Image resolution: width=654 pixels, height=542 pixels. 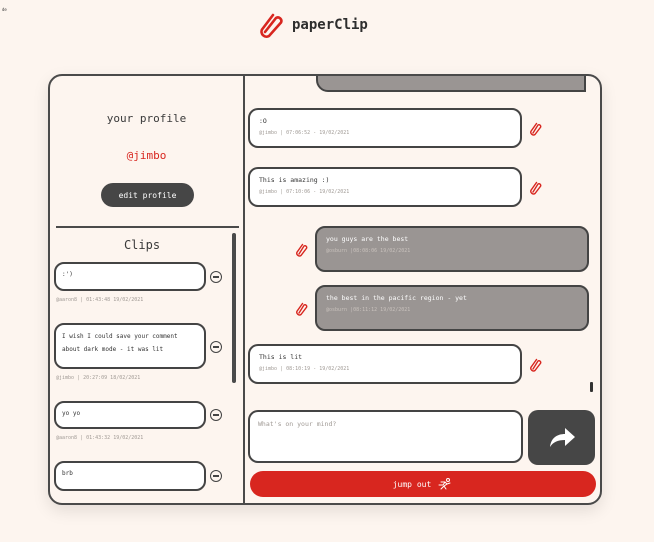 I want to click on clip-item: yo yo @aaron8 | 01:43:32 19/02/2021, so click(x=138, y=421).